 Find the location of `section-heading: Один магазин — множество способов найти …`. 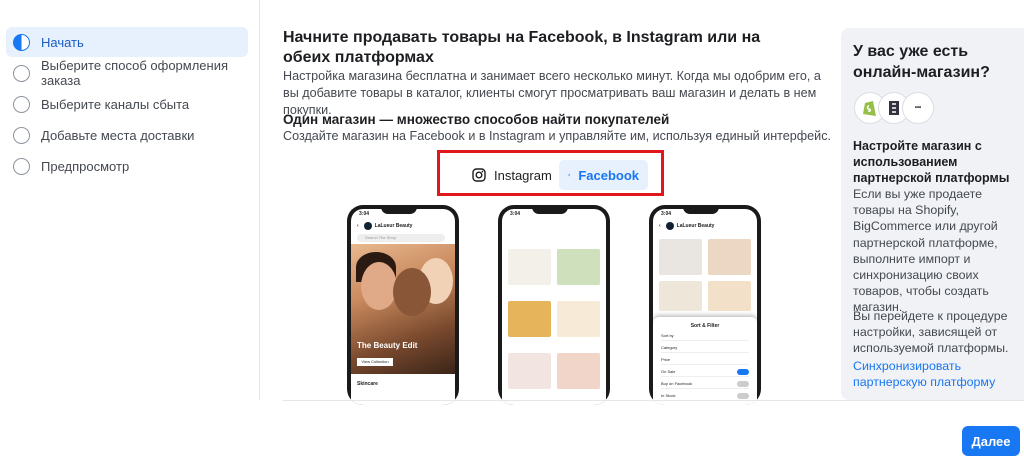

section-heading: Один магазин — множество способов найти … is located at coordinates (476, 119).